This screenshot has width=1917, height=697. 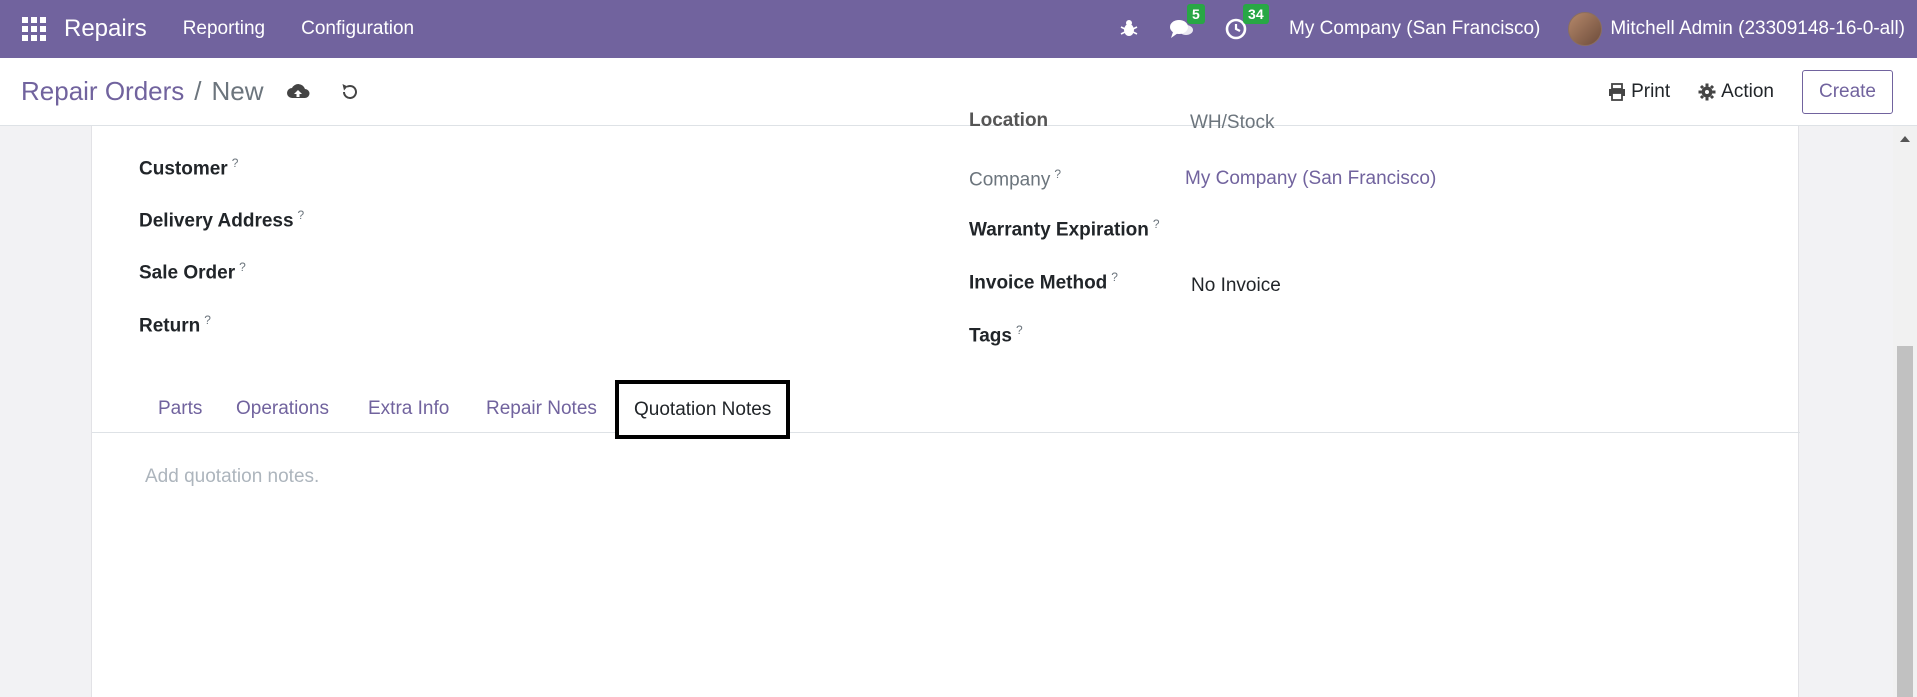 I want to click on messages-count-badge: 5, so click(x=1196, y=14).